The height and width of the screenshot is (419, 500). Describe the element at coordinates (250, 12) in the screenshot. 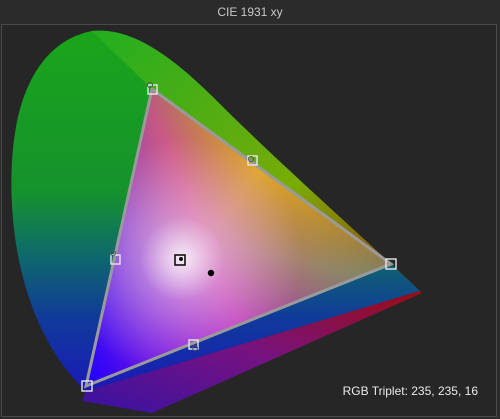

I see `window-title: CIE 1931 xy` at that location.